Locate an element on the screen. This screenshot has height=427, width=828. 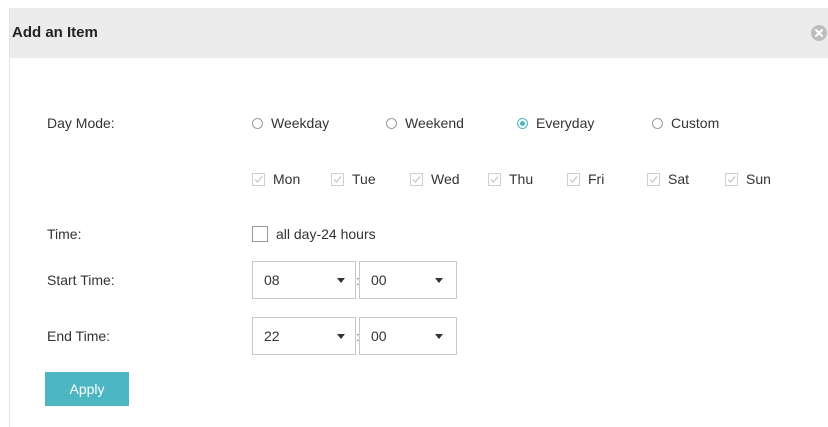
start-time-label: Start Time: is located at coordinates (81, 280).